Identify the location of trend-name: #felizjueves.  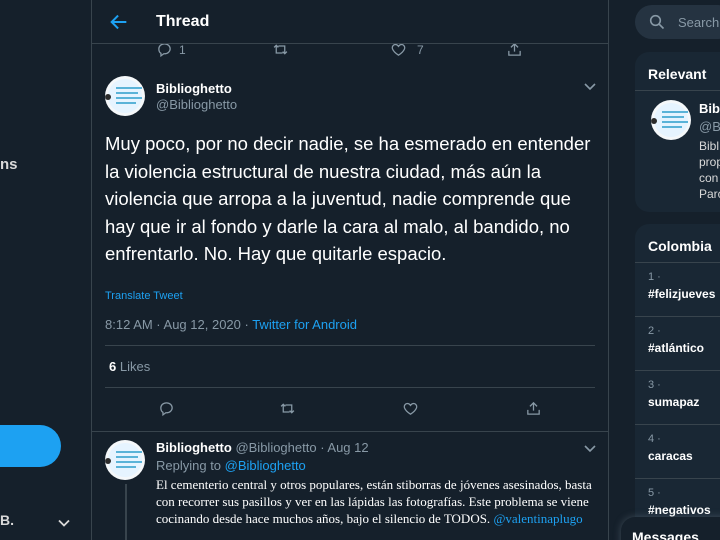
(682, 294).